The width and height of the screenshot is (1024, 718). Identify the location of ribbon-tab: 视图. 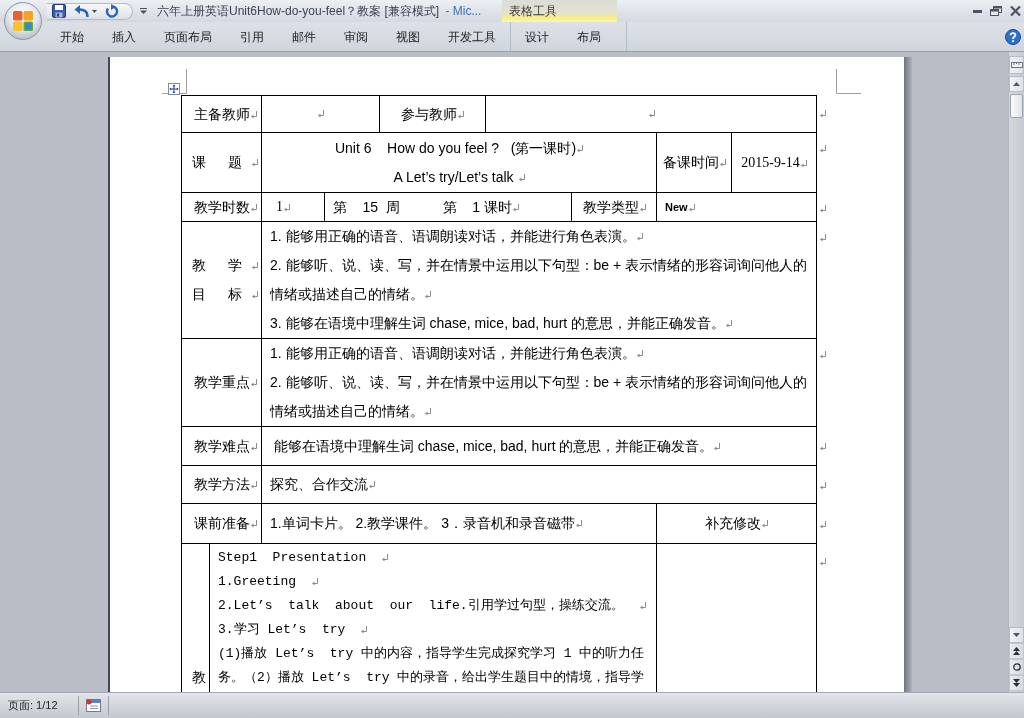
(408, 36).